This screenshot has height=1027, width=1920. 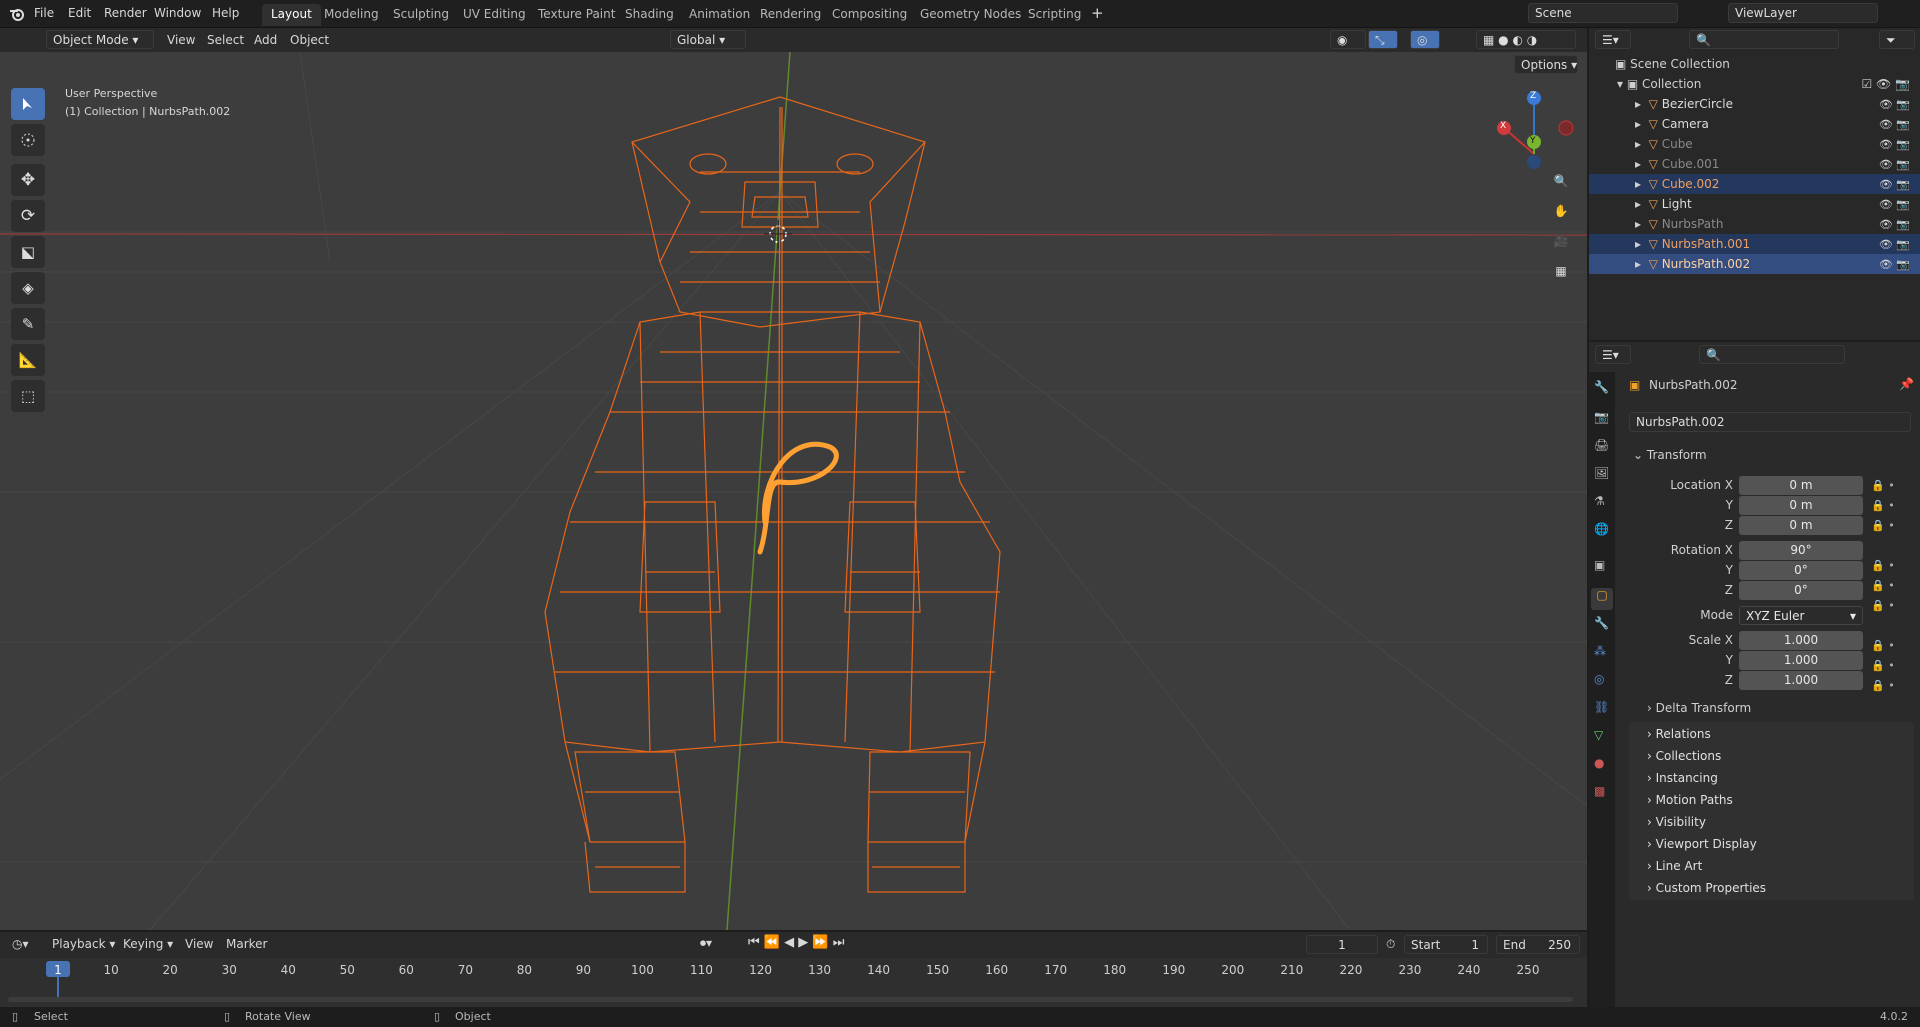 What do you see at coordinates (1906, 384) in the screenshot?
I see `pin-icon: 📌` at bounding box center [1906, 384].